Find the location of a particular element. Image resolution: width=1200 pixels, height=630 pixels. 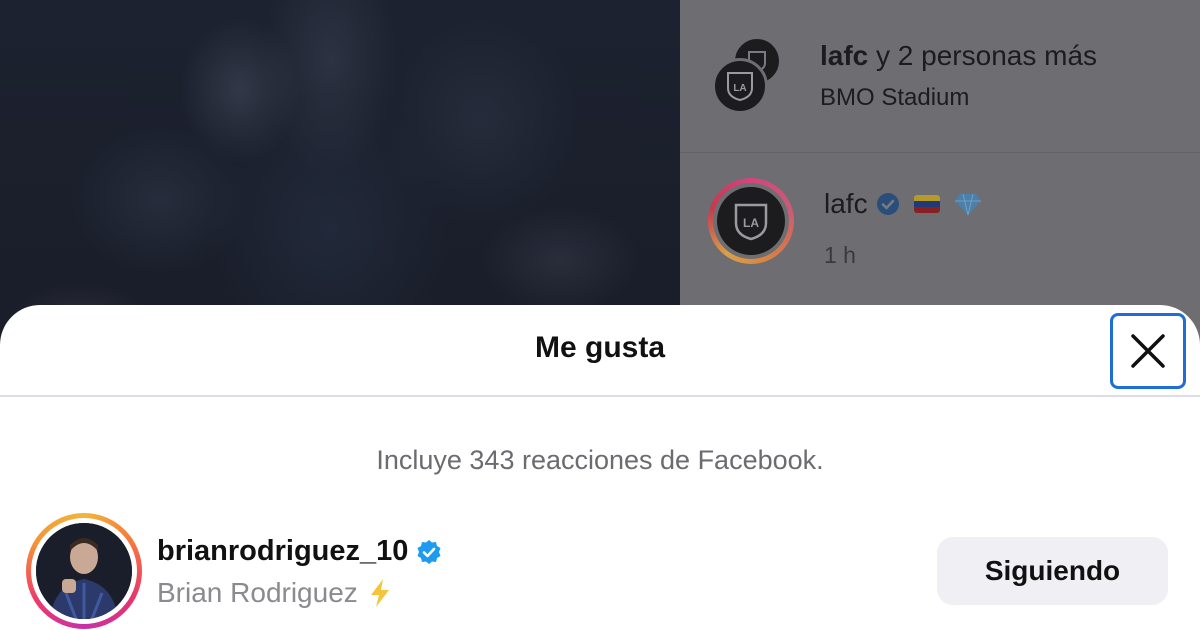

full-name-row: Brian Rodriguez is located at coordinates (274, 593).